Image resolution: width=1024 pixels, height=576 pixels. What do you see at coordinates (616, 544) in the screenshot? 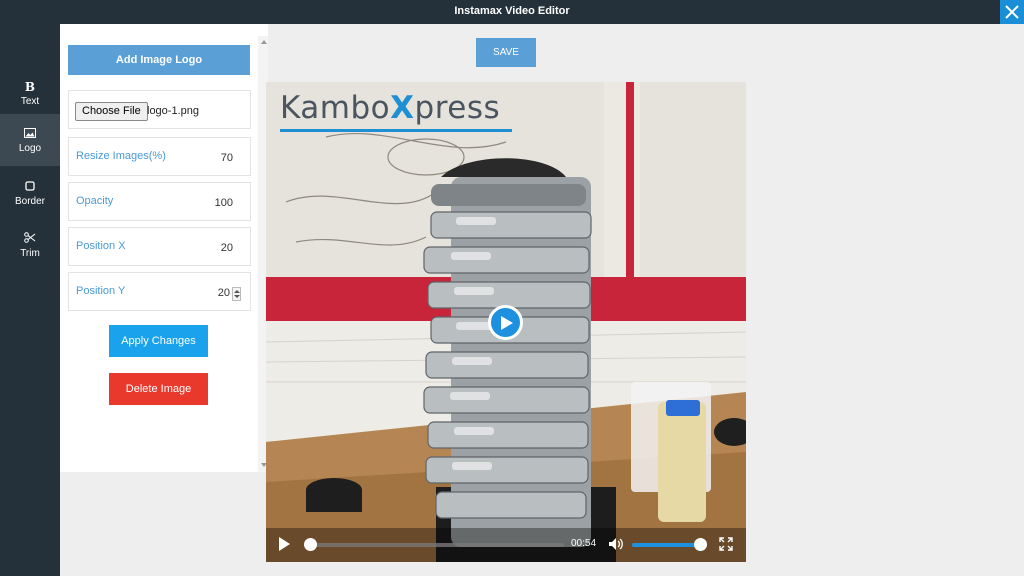
I see `volume-icon` at bounding box center [616, 544].